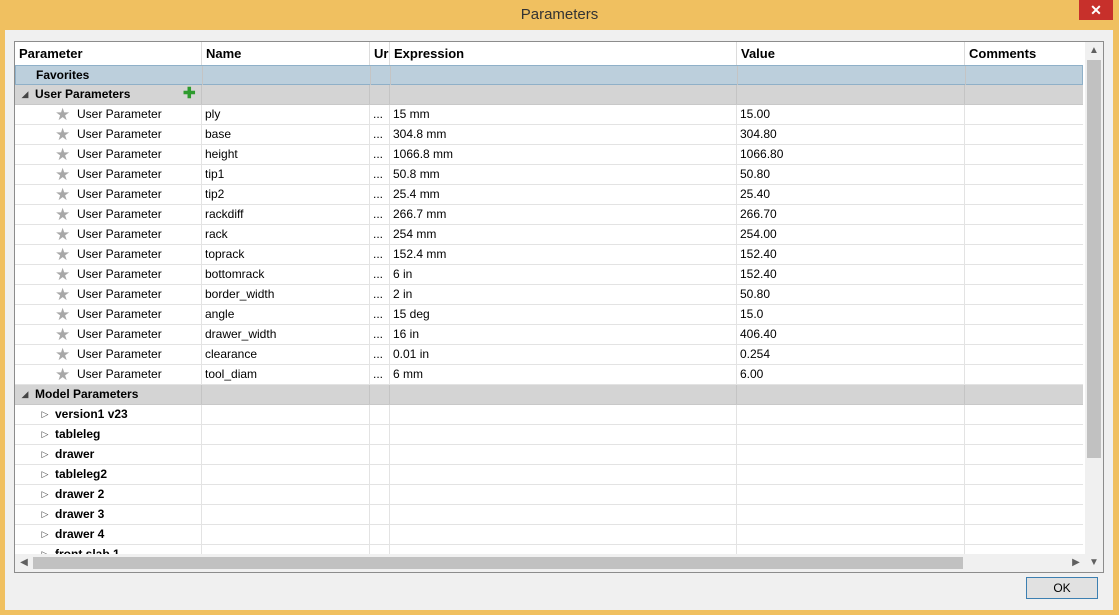 Image resolution: width=1119 pixels, height=615 pixels. What do you see at coordinates (108, 474) in the screenshot?
I see `model-component-name: tableleg2` at bounding box center [108, 474].